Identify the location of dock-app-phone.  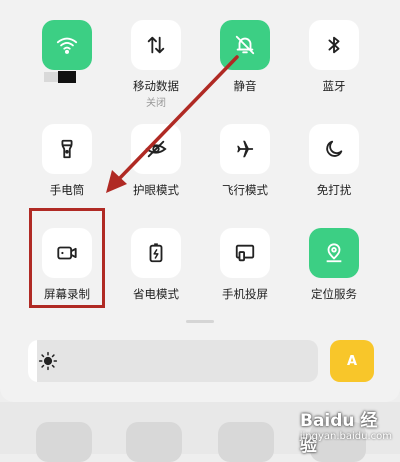
(64, 442).